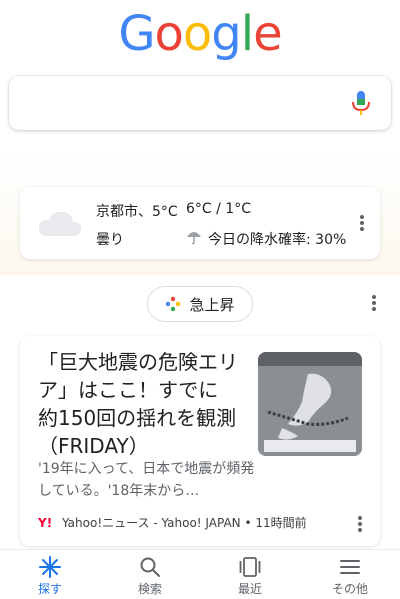  I want to click on nav-recent: 最近, so click(250, 574).